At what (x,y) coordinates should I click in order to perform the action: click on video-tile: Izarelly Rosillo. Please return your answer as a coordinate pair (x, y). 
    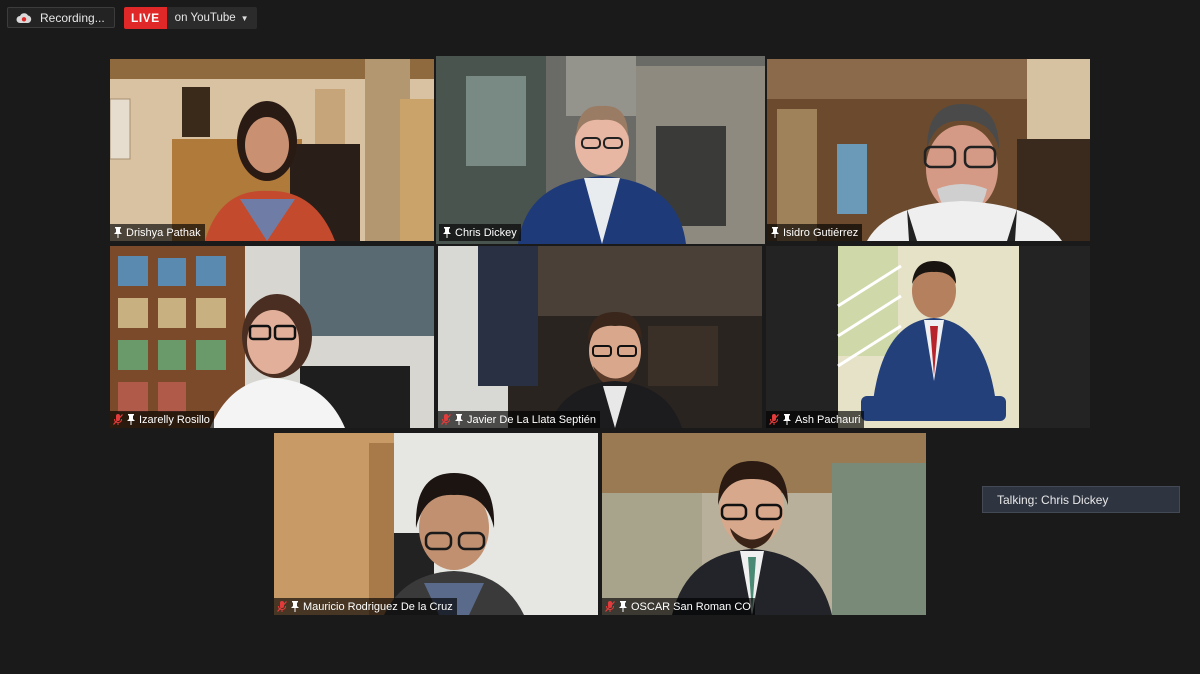
    Looking at the image, I should click on (272, 337).